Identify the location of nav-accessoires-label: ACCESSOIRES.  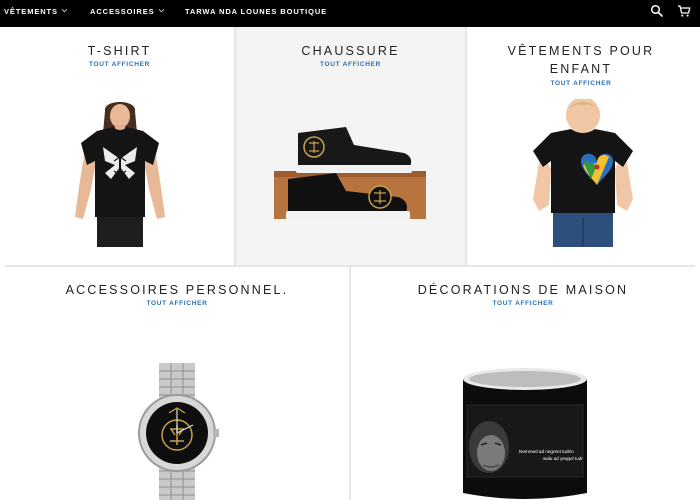
(122, 11).